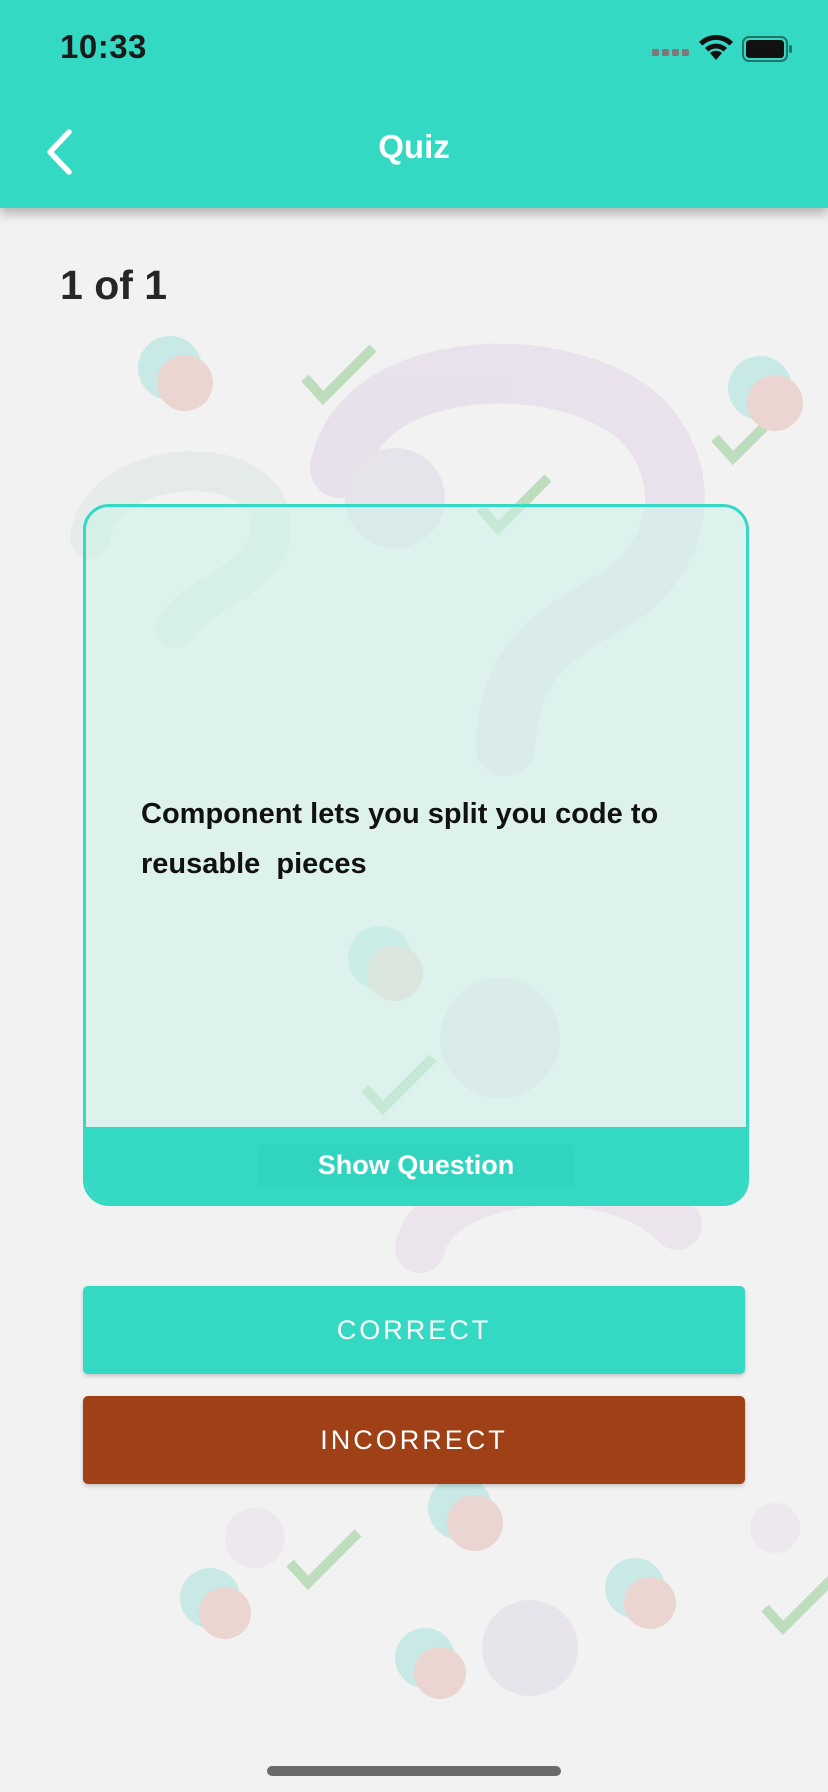 This screenshot has height=1792, width=828. I want to click on page-title: Quiz, so click(414, 146).